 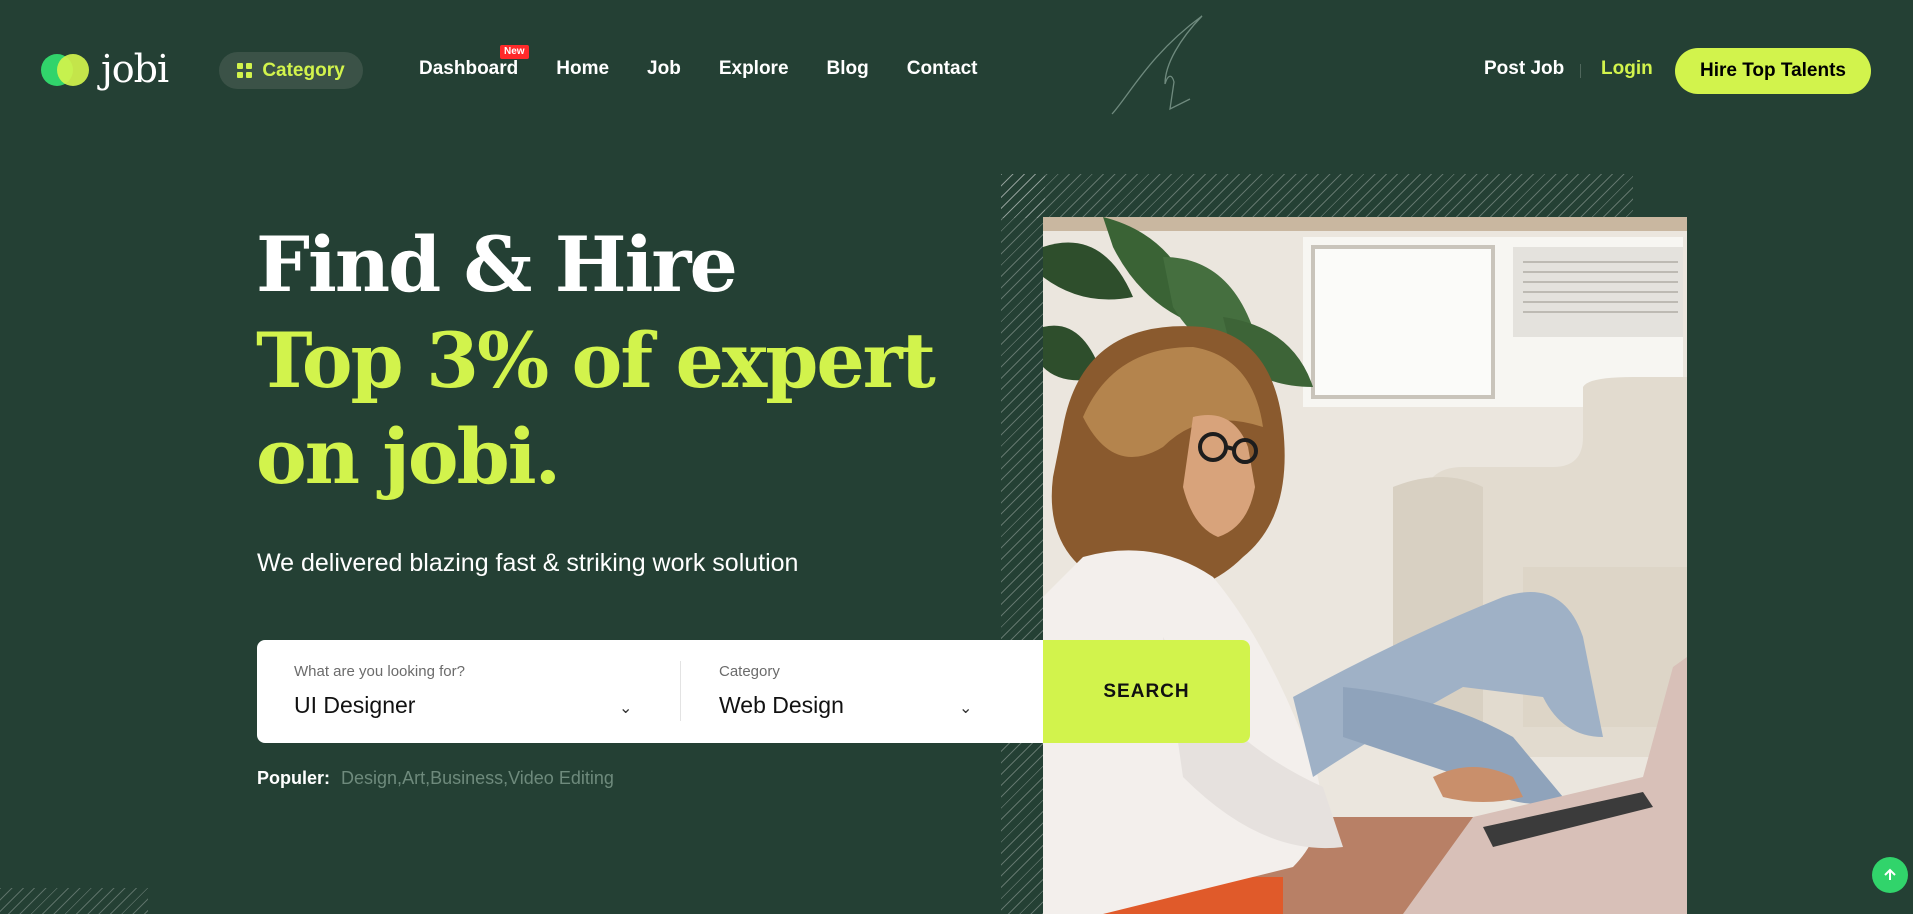 What do you see at coordinates (1580, 71) in the screenshot?
I see `nav-divider` at bounding box center [1580, 71].